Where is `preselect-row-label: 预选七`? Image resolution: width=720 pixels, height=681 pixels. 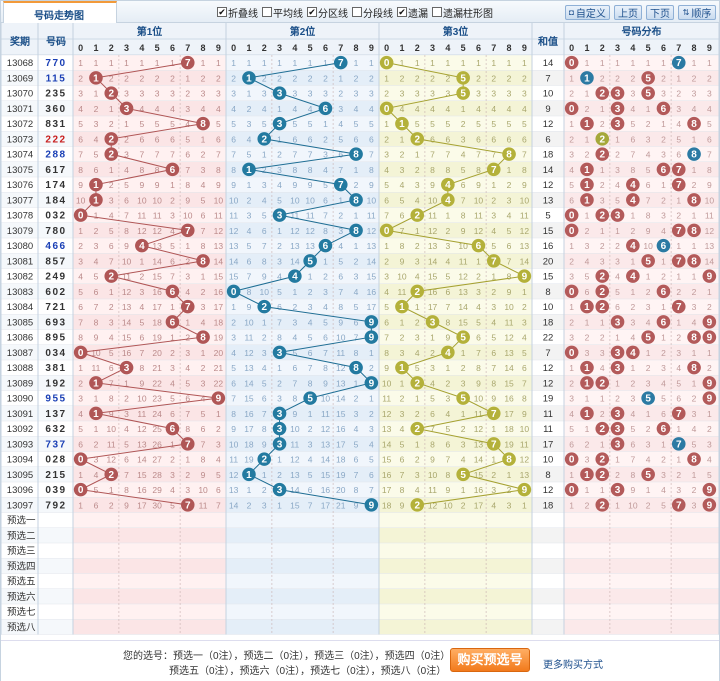
preselect-row-label: 预选七 is located at coordinates (21, 612).